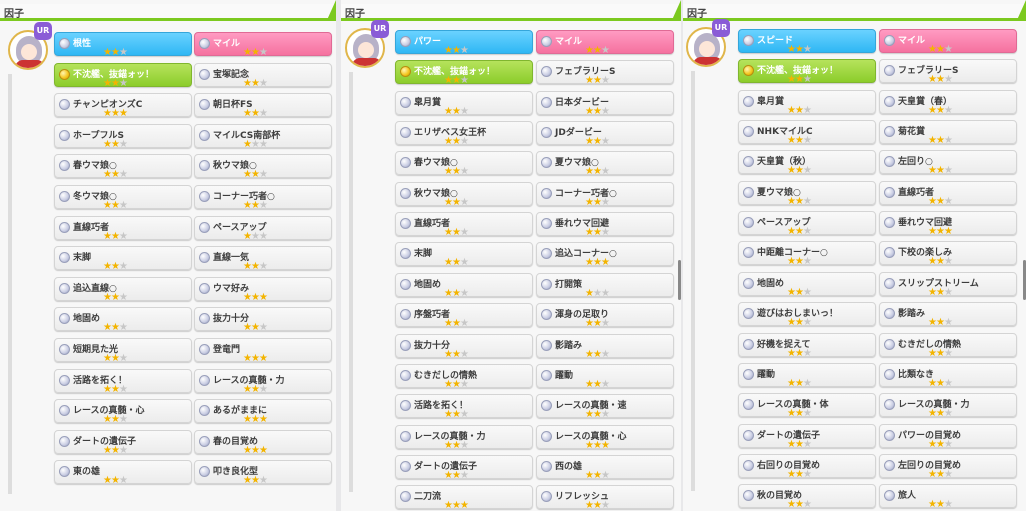  What do you see at coordinates (807, 467) in the screenshot?
I see `factor-item: 右回りの目覚め ★★★` at bounding box center [807, 467].